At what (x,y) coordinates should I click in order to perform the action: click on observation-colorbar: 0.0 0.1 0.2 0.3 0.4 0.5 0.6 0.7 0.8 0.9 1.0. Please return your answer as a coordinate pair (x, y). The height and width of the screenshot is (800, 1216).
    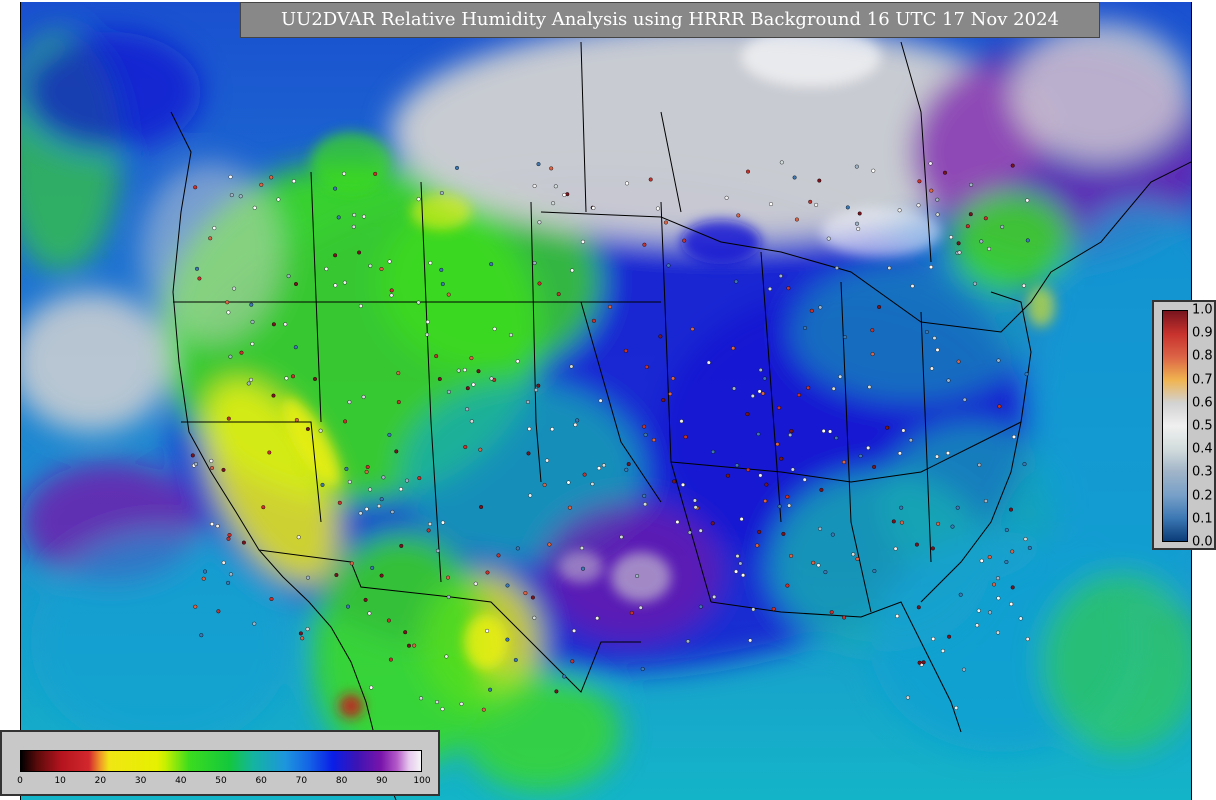
    Looking at the image, I should click on (1184, 425).